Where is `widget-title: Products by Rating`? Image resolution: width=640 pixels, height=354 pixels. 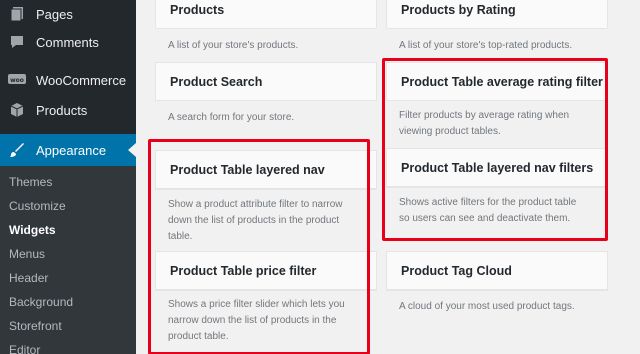 widget-title: Products by Rating is located at coordinates (497, 14).